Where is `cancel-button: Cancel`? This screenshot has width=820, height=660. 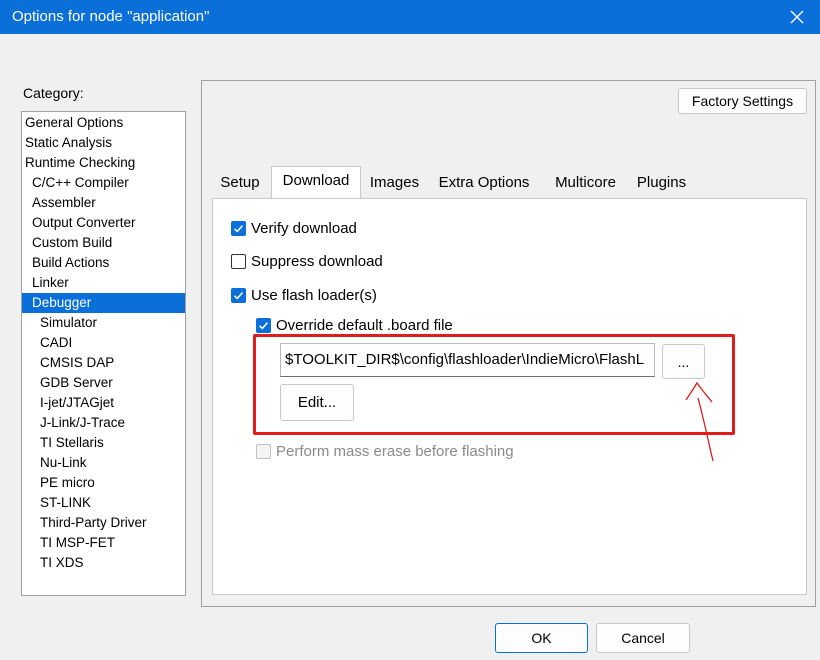 cancel-button: Cancel is located at coordinates (643, 638).